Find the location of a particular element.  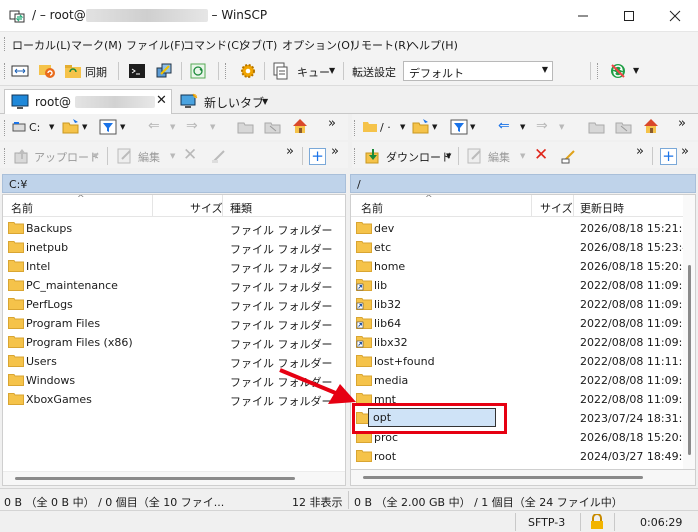

compare-directories-icon is located at coordinates (20, 71).